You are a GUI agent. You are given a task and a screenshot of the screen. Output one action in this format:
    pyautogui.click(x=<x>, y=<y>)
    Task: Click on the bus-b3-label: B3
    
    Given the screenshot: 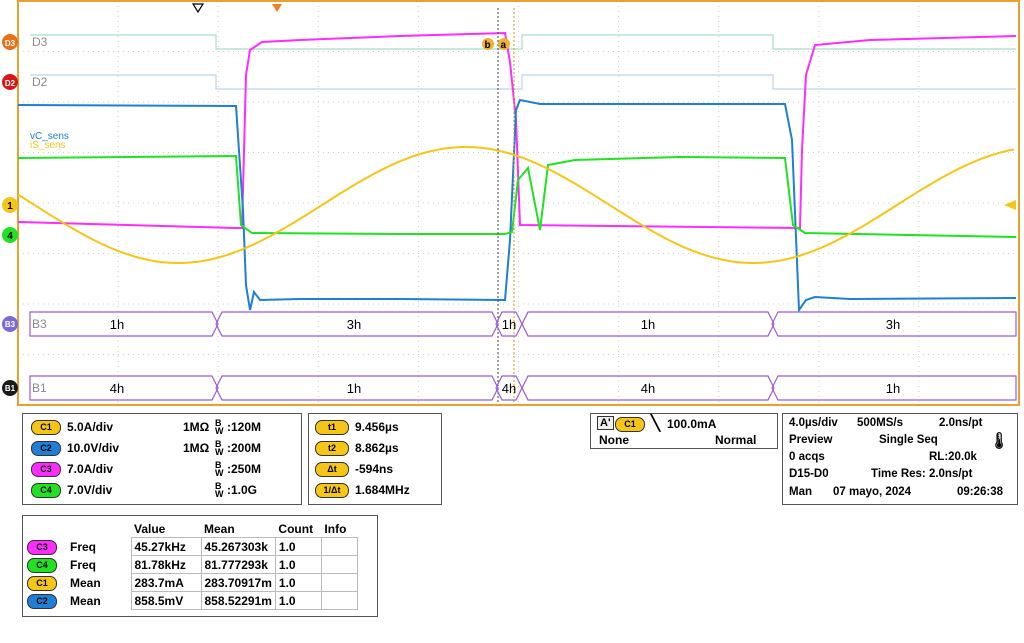 What is the action you would take?
    pyautogui.click(x=39, y=324)
    